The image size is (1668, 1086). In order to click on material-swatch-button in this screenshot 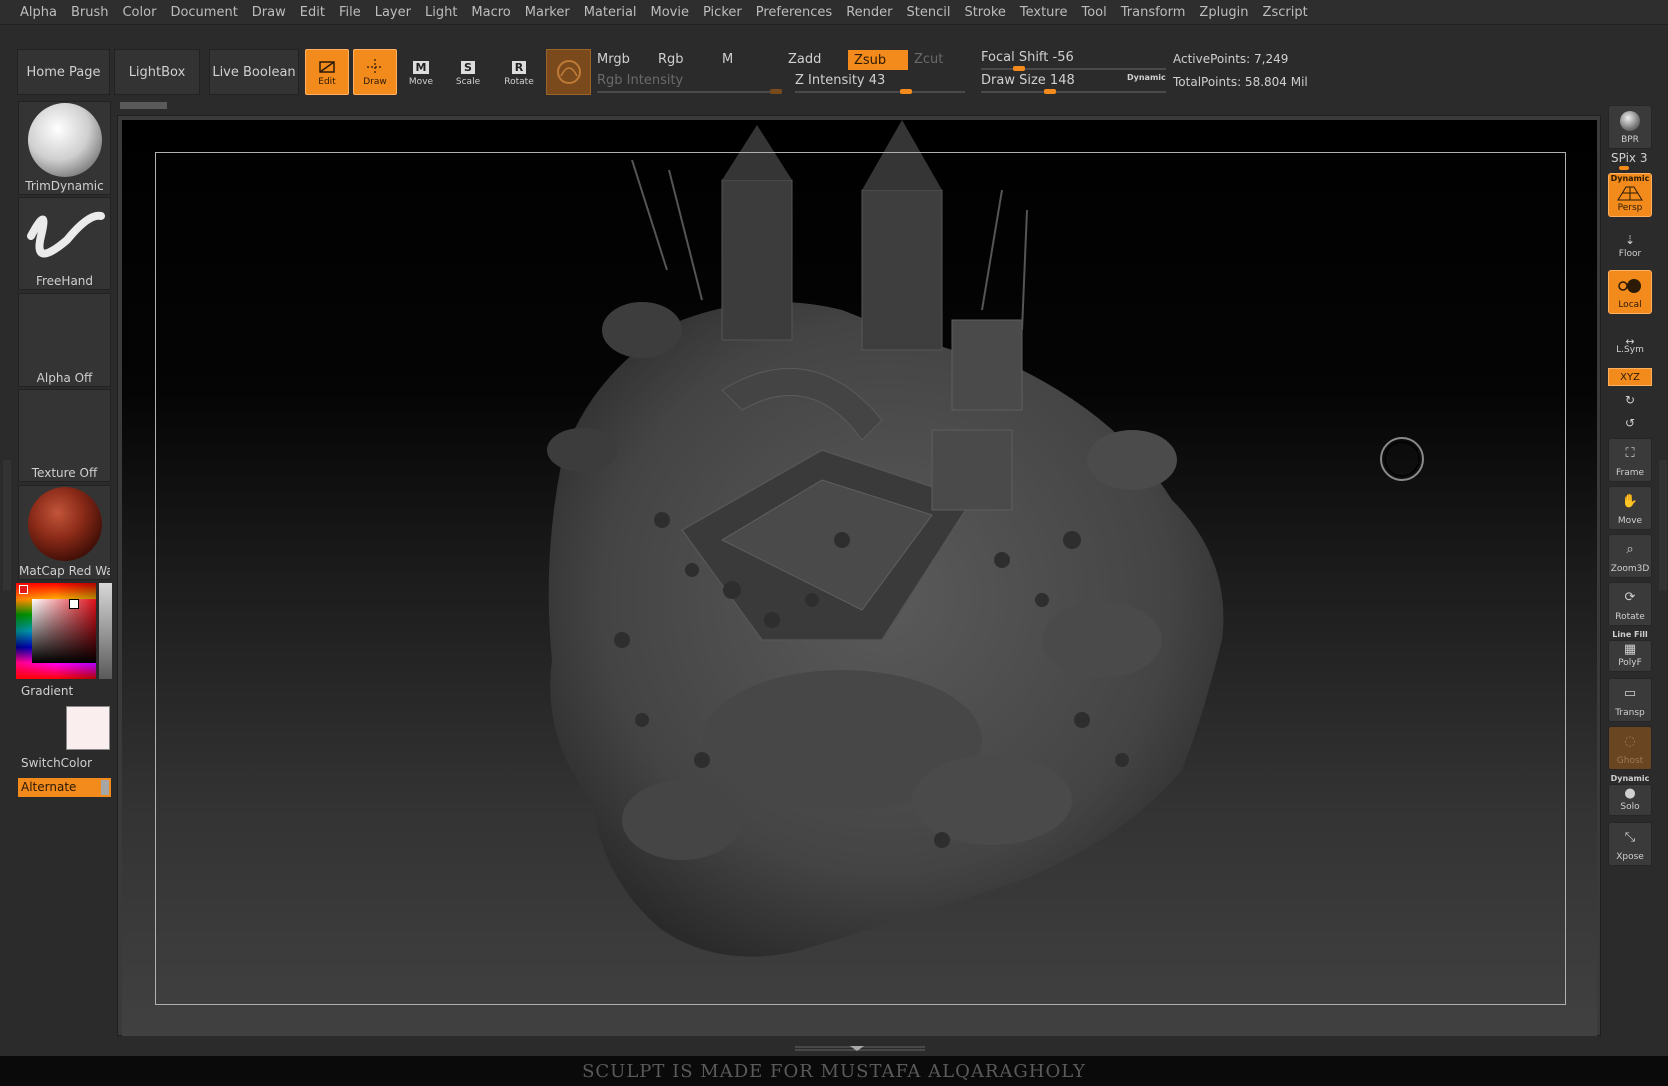, I will do `click(568, 72)`.